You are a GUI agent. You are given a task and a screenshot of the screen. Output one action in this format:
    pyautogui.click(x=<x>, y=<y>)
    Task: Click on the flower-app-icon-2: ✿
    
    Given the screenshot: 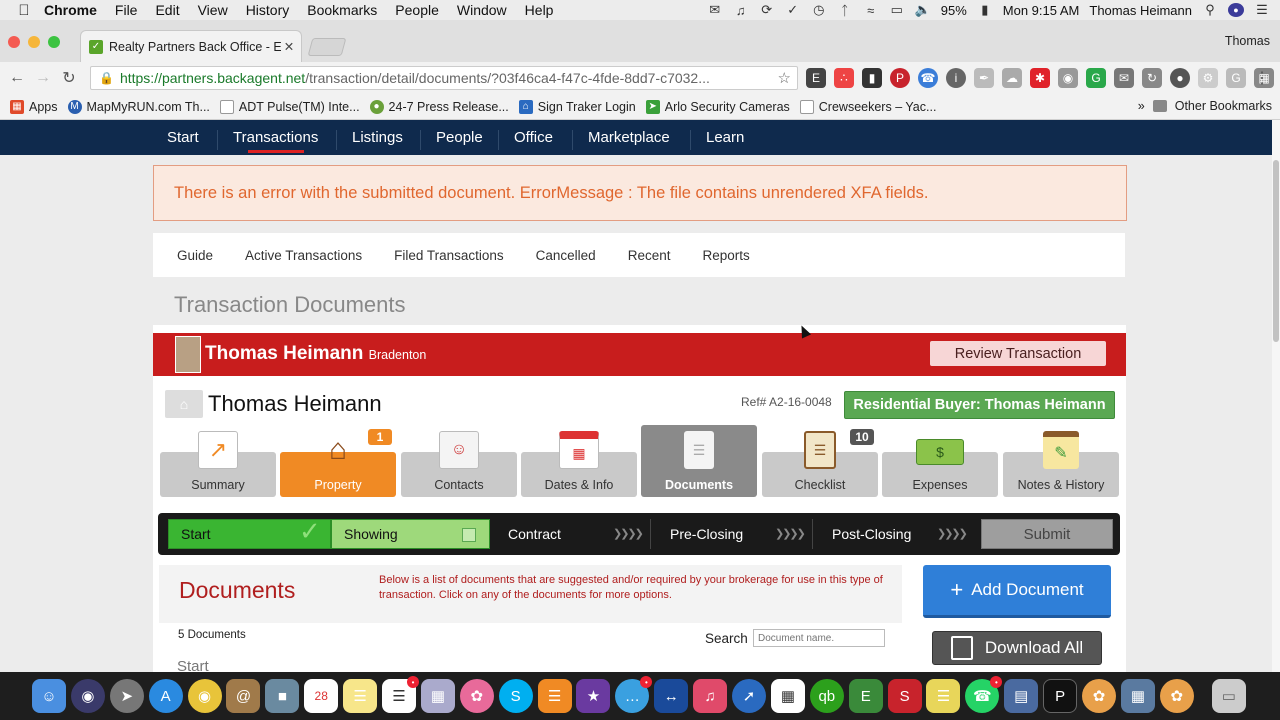 What is the action you would take?
    pyautogui.click(x=1176, y=696)
    